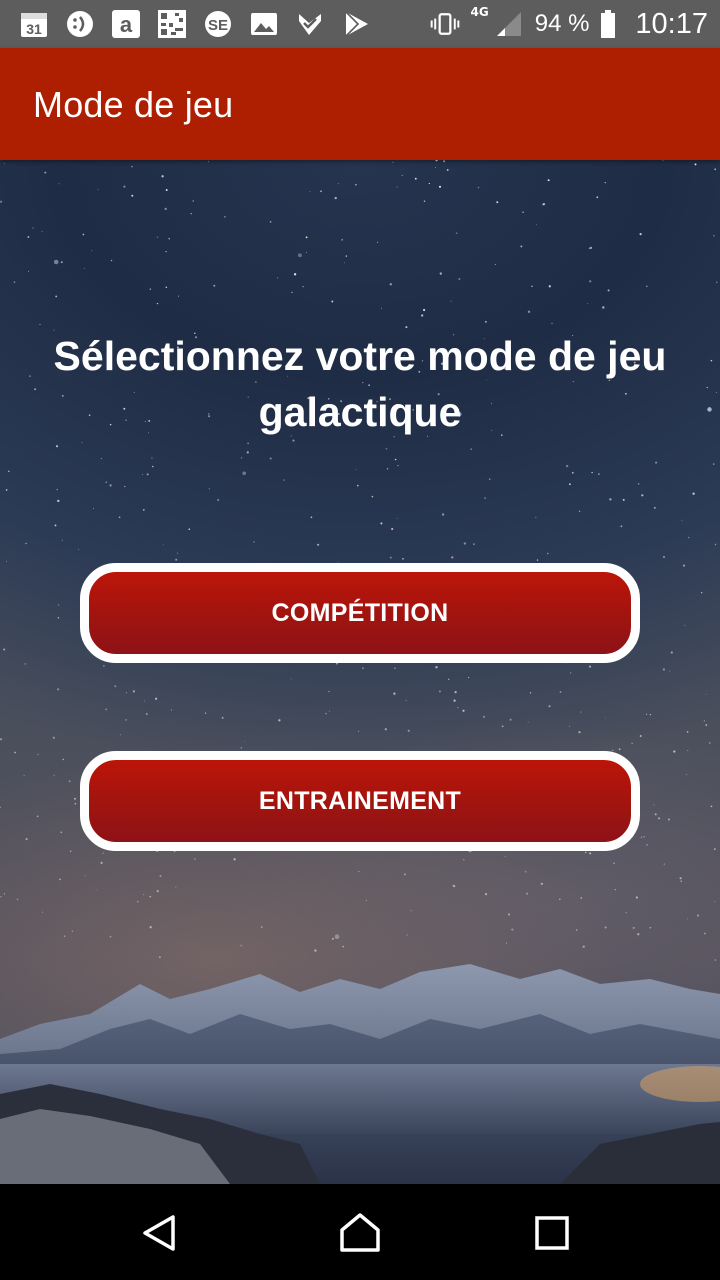 This screenshot has width=720, height=1280. Describe the element at coordinates (34, 24) in the screenshot. I see `calendar-icon: 31` at that location.